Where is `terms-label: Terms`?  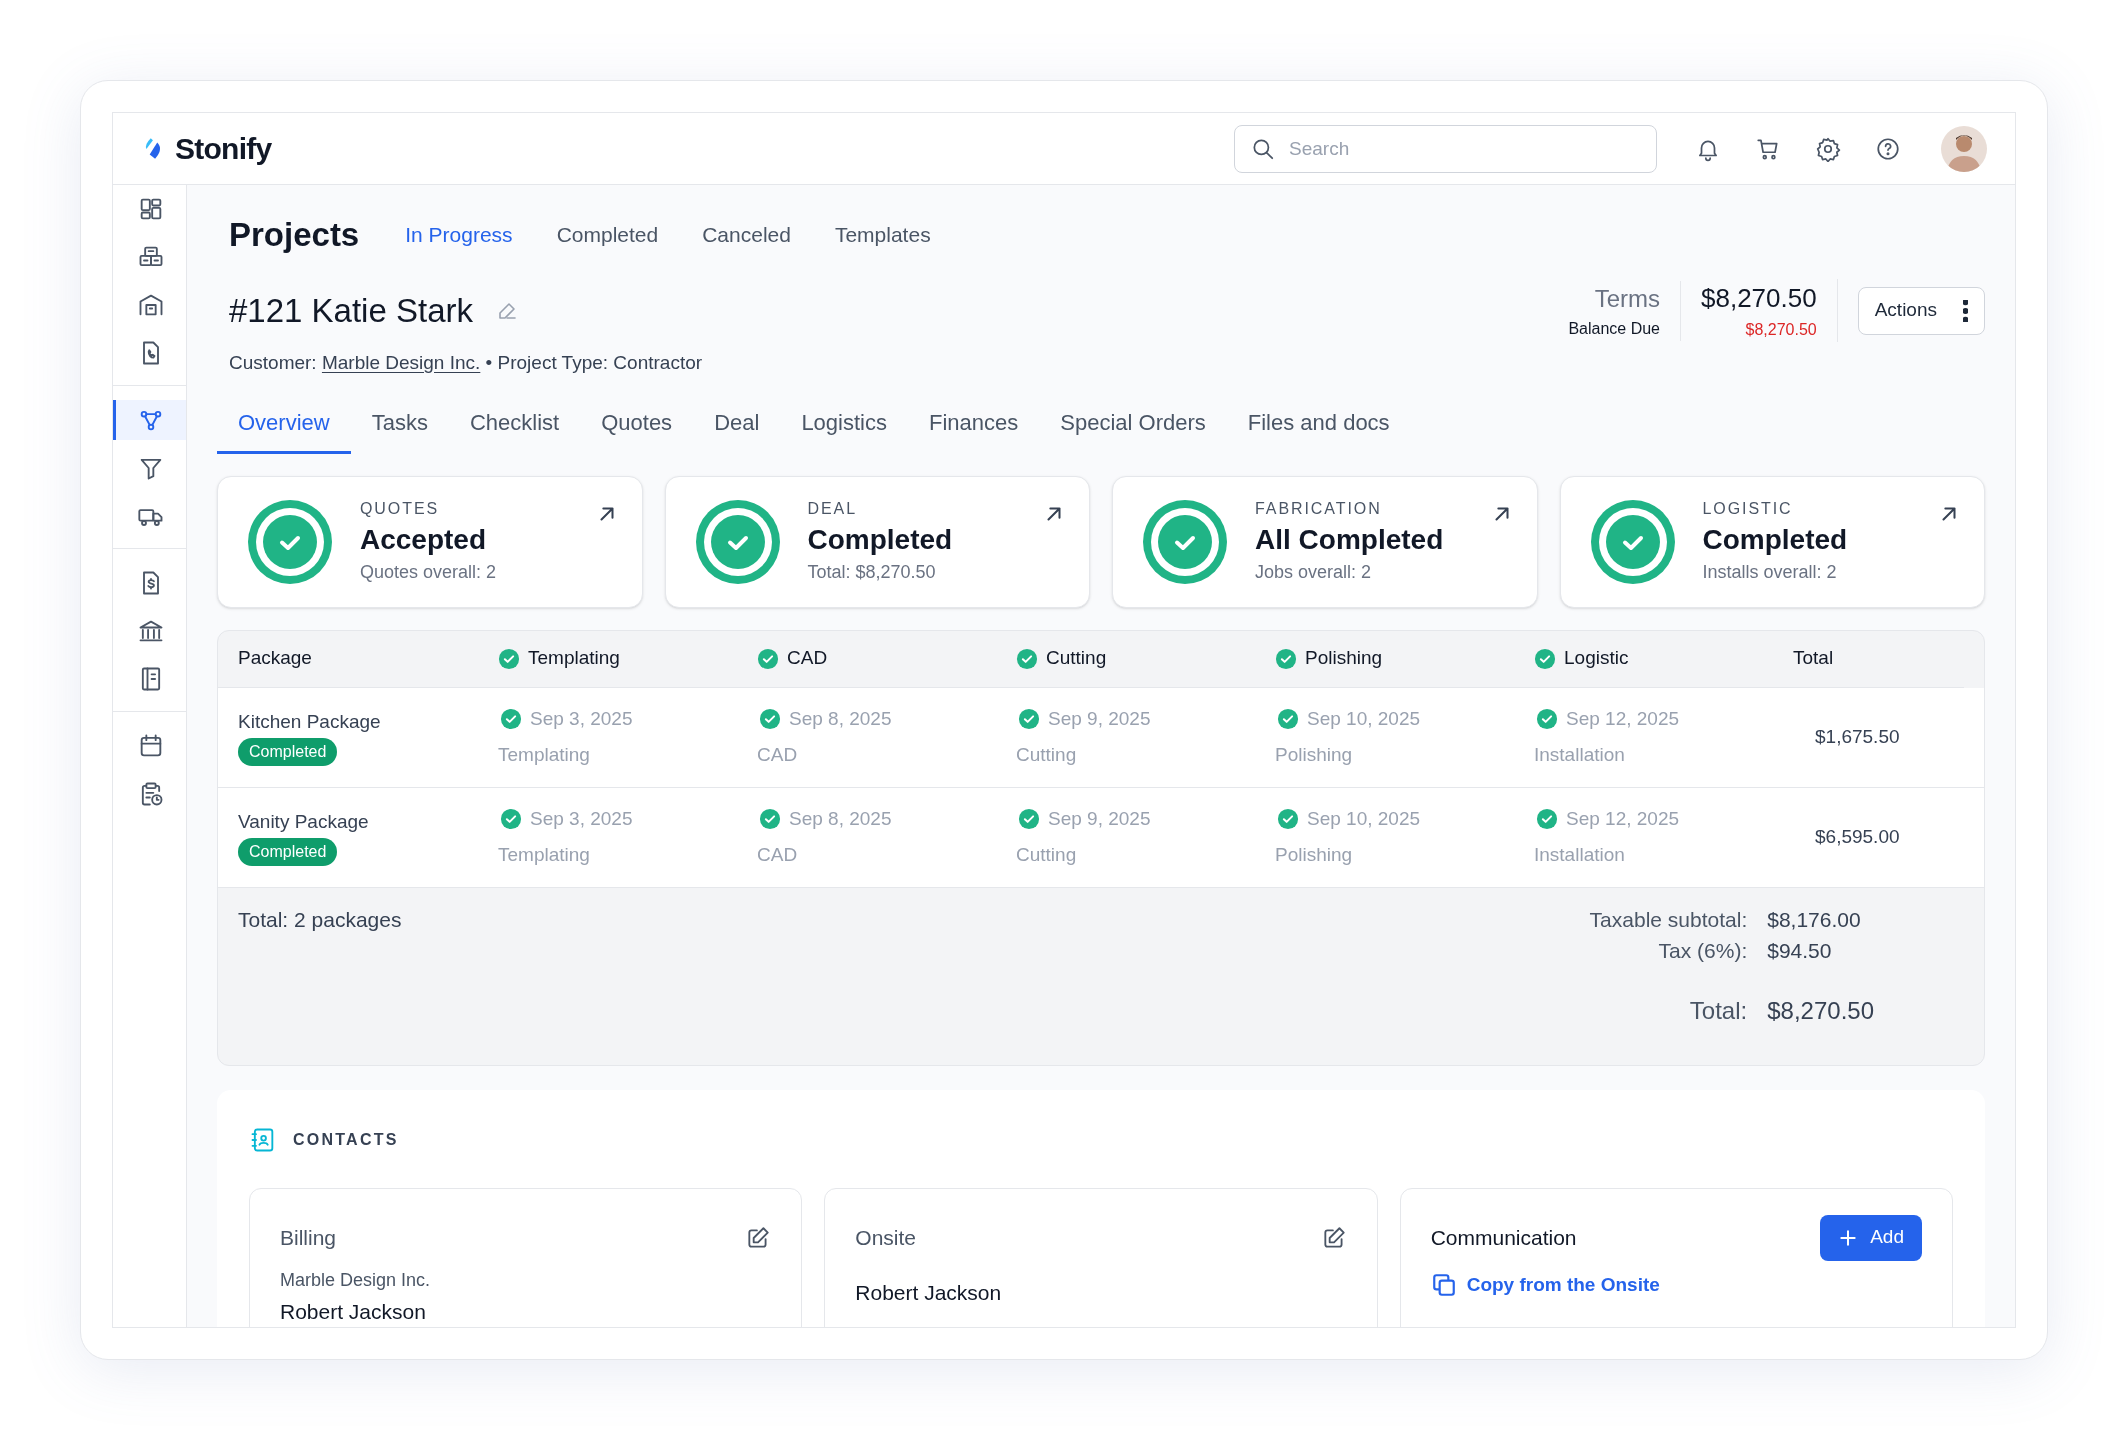 terms-label: Terms is located at coordinates (1627, 298).